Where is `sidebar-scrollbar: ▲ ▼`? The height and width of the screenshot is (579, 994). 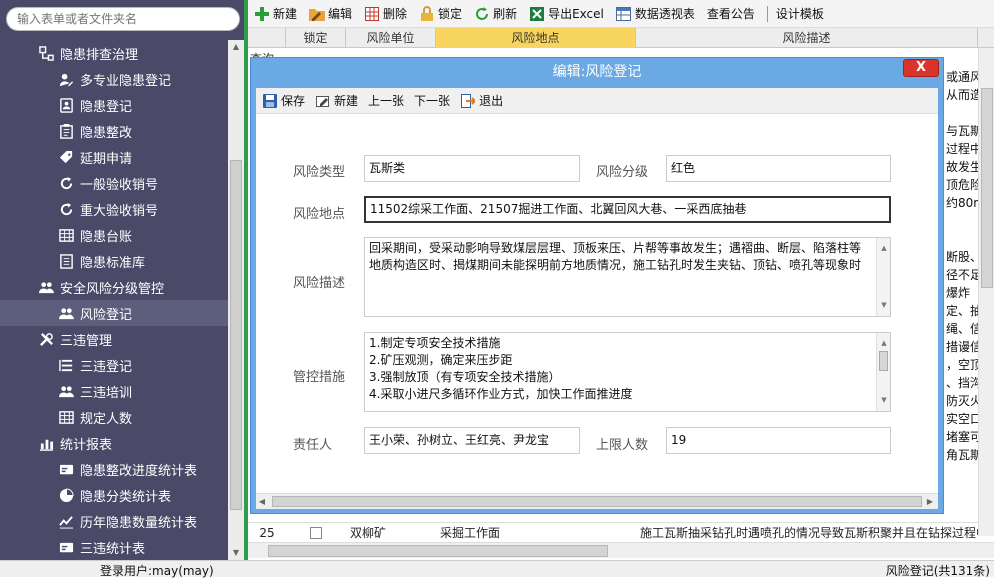 sidebar-scrollbar: ▲ ▼ is located at coordinates (236, 300).